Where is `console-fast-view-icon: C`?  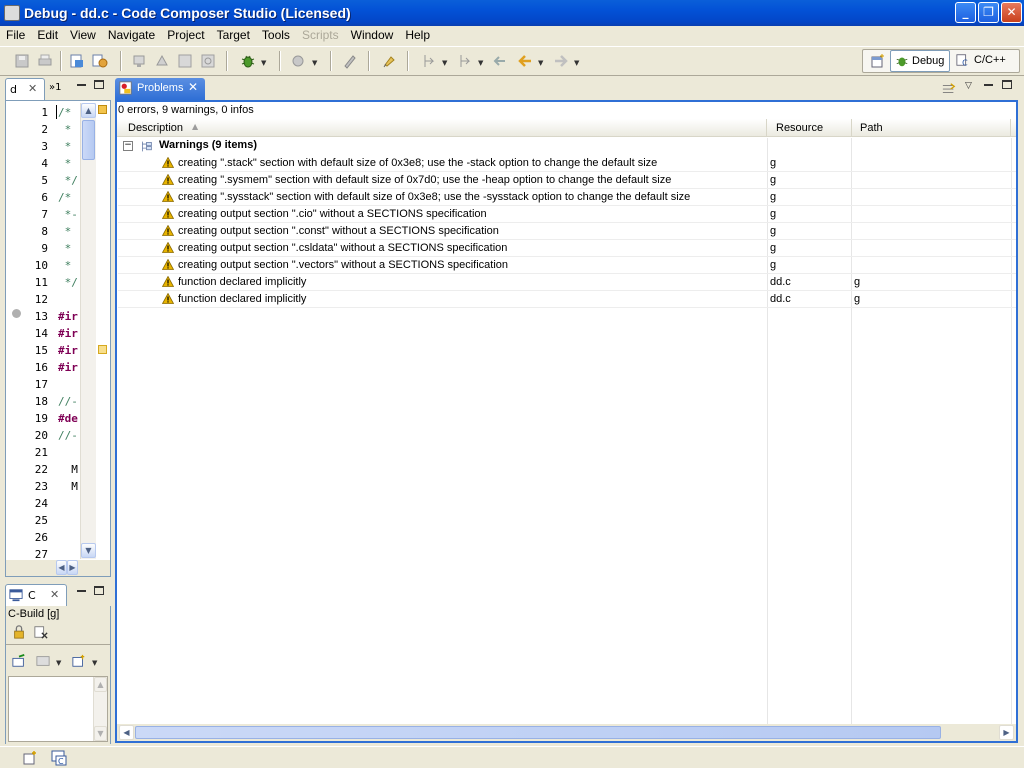
console-fast-view-icon: C is located at coordinates (59, 758).